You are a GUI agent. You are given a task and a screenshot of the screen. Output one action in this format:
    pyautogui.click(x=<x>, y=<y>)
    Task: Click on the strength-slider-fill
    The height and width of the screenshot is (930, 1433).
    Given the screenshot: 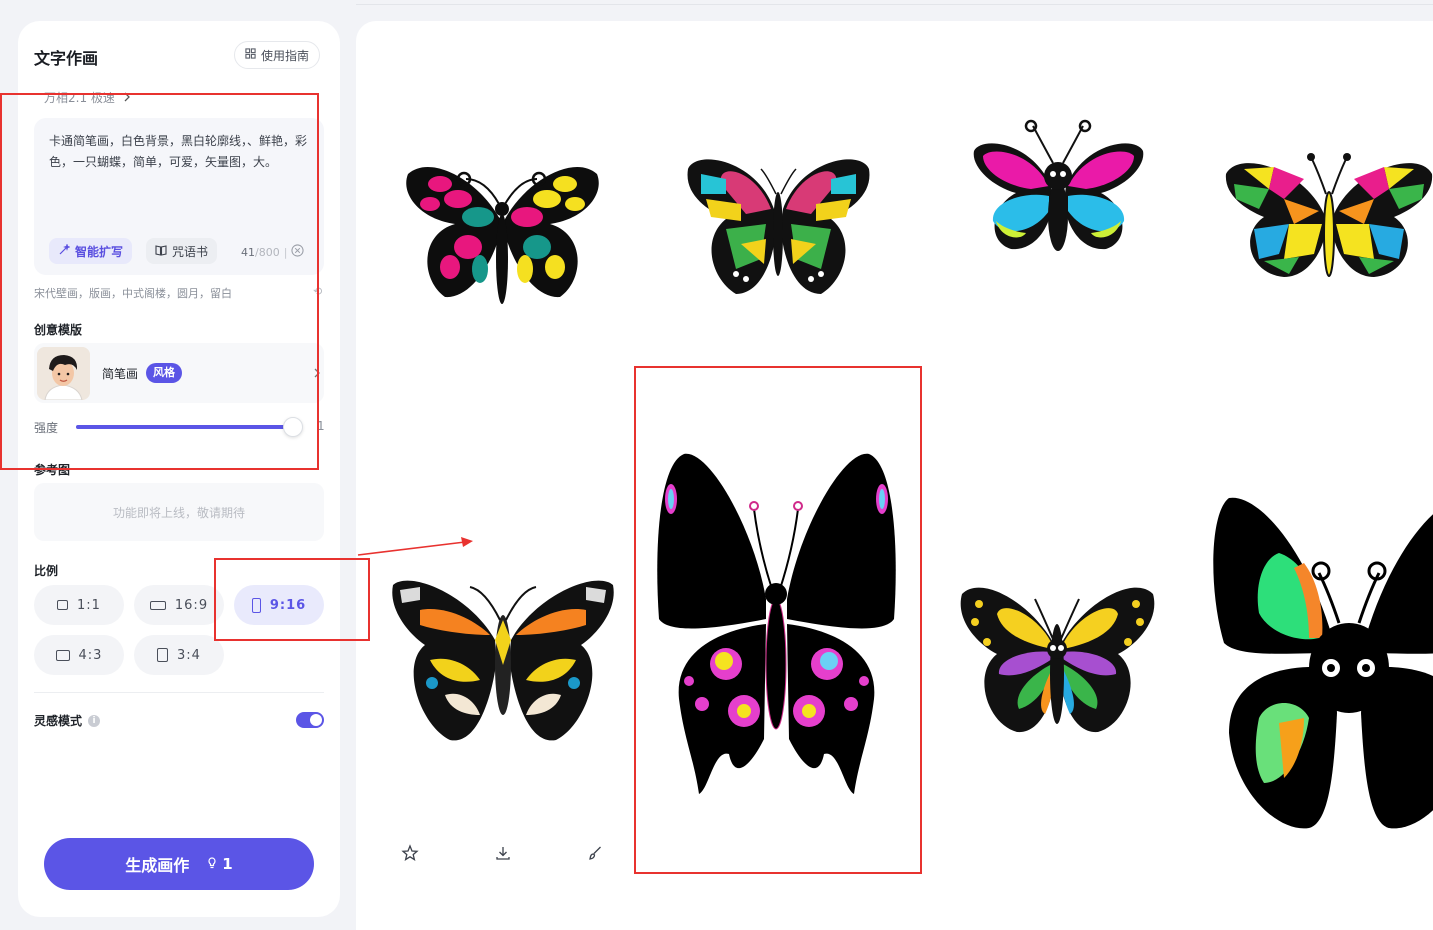 What is the action you would take?
    pyautogui.click(x=184, y=427)
    